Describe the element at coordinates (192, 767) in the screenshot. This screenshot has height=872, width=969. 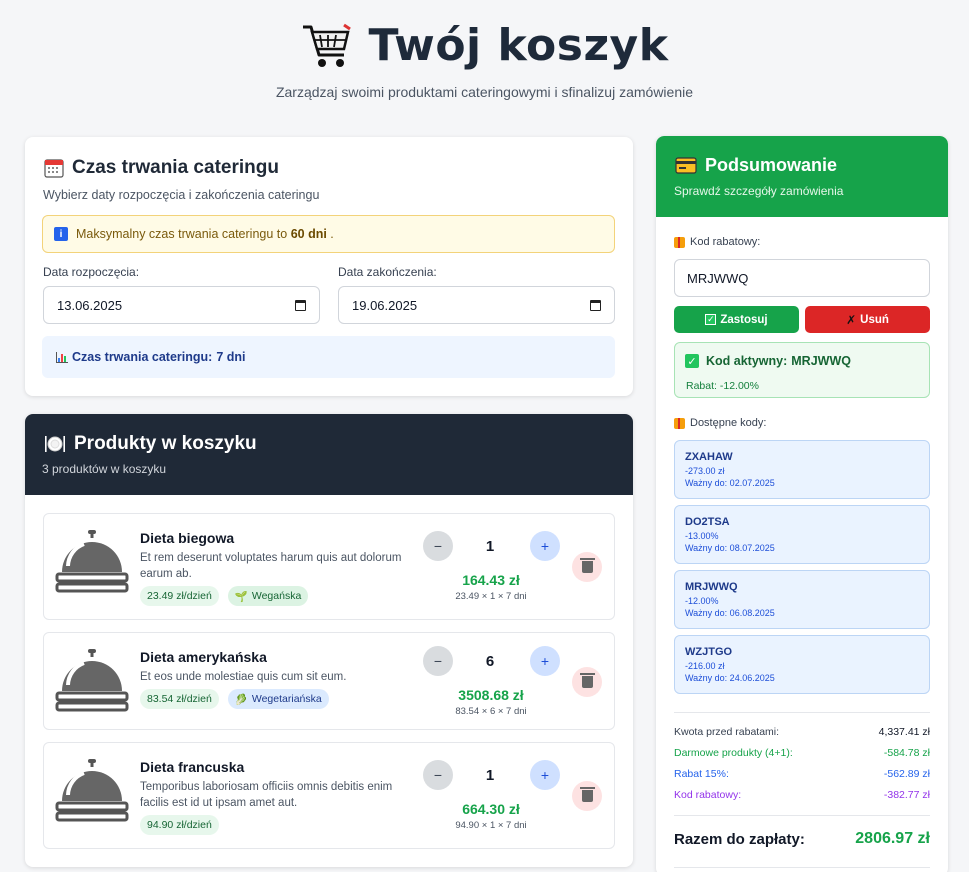
I see `product-name: Dieta francuska` at that location.